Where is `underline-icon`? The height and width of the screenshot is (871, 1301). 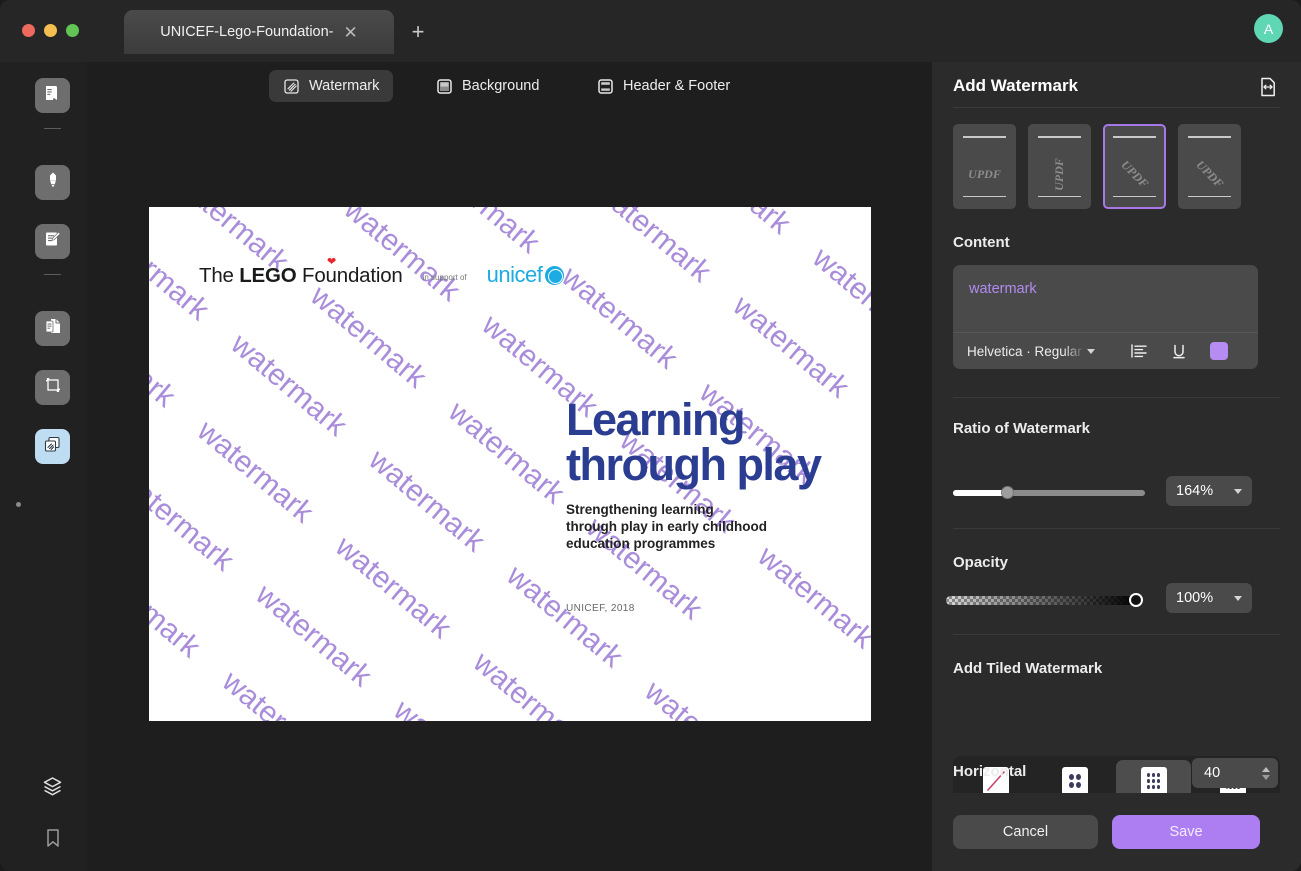
underline-icon is located at coordinates (1179, 351).